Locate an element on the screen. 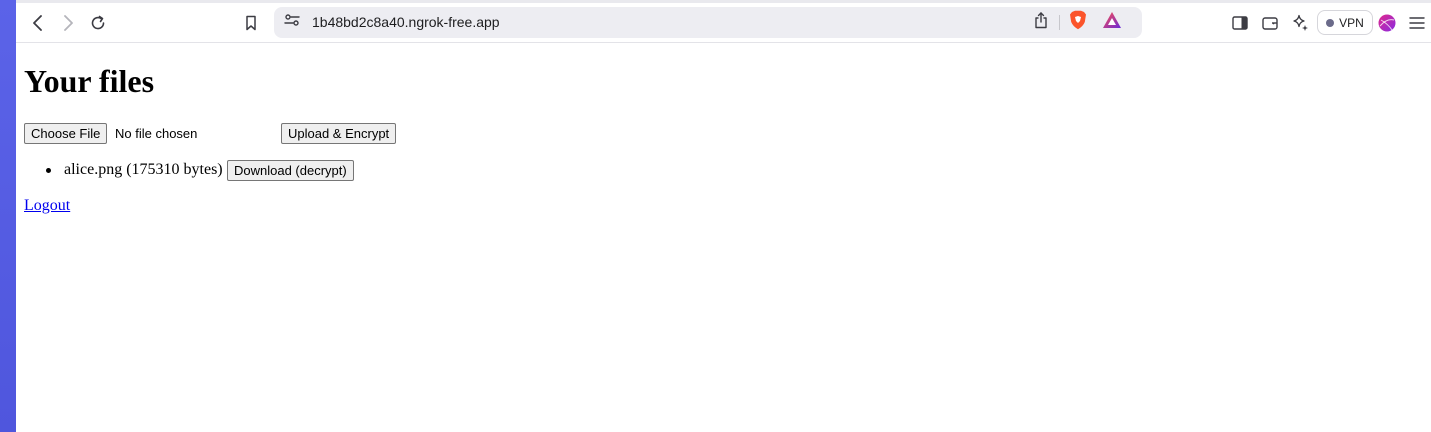 This screenshot has height=432, width=1431. forward-button is located at coordinates (68, 22).